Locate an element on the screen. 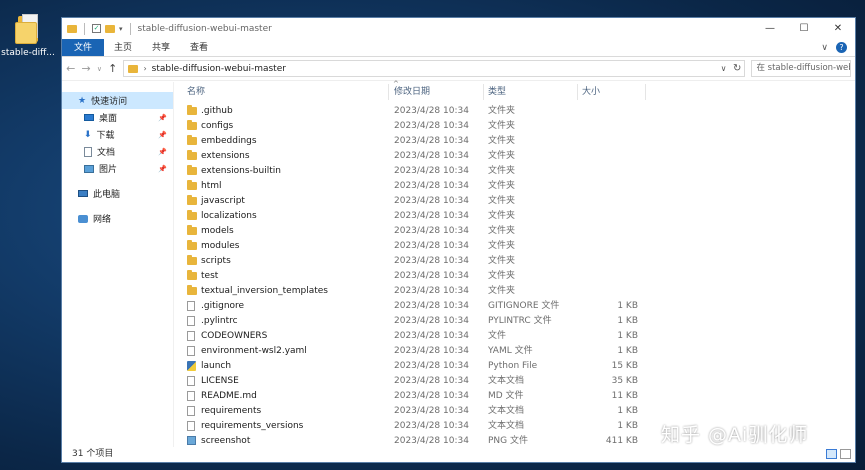 Image resolution: width=865 pixels, height=470 pixels. table-row: .github 2023/4/28 10:34 文件夹 is located at coordinates (514, 111).